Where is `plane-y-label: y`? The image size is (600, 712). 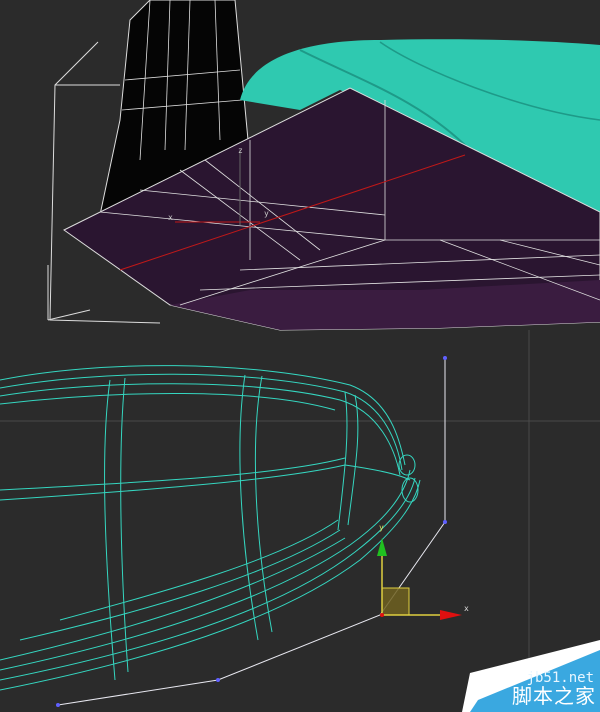 plane-y-label: y is located at coordinates (266, 213).